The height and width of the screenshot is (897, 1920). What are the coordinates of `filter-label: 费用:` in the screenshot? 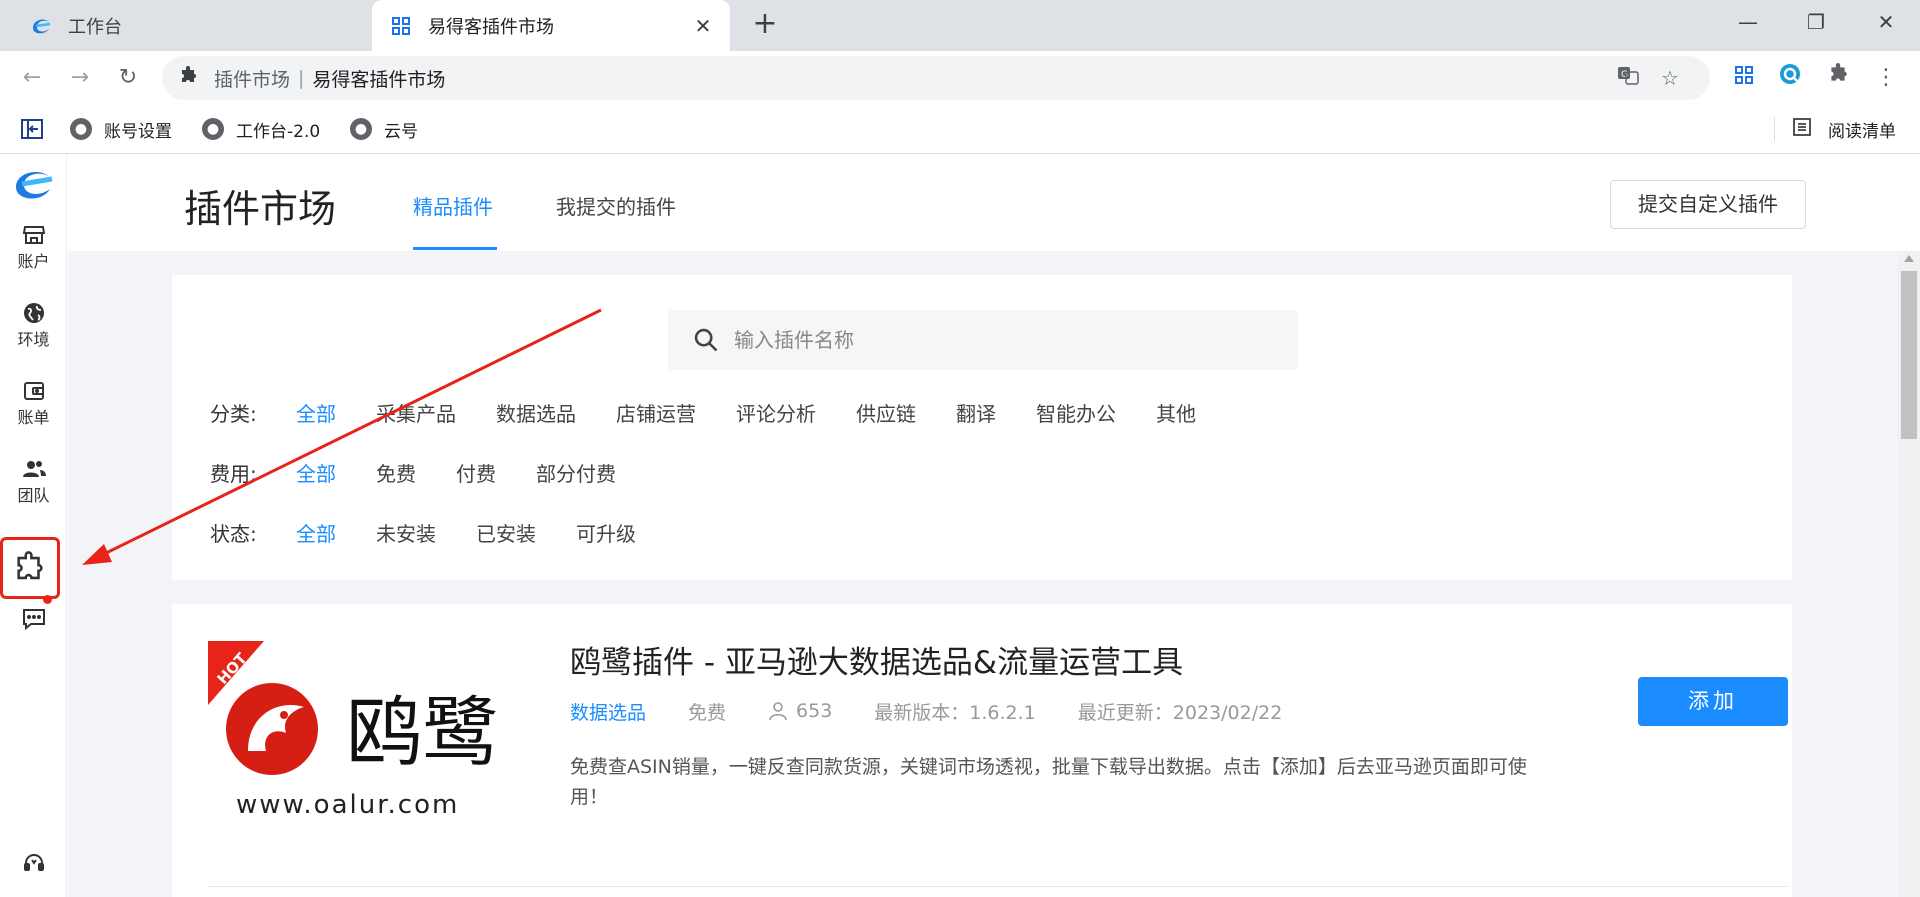 It's located at (233, 473).